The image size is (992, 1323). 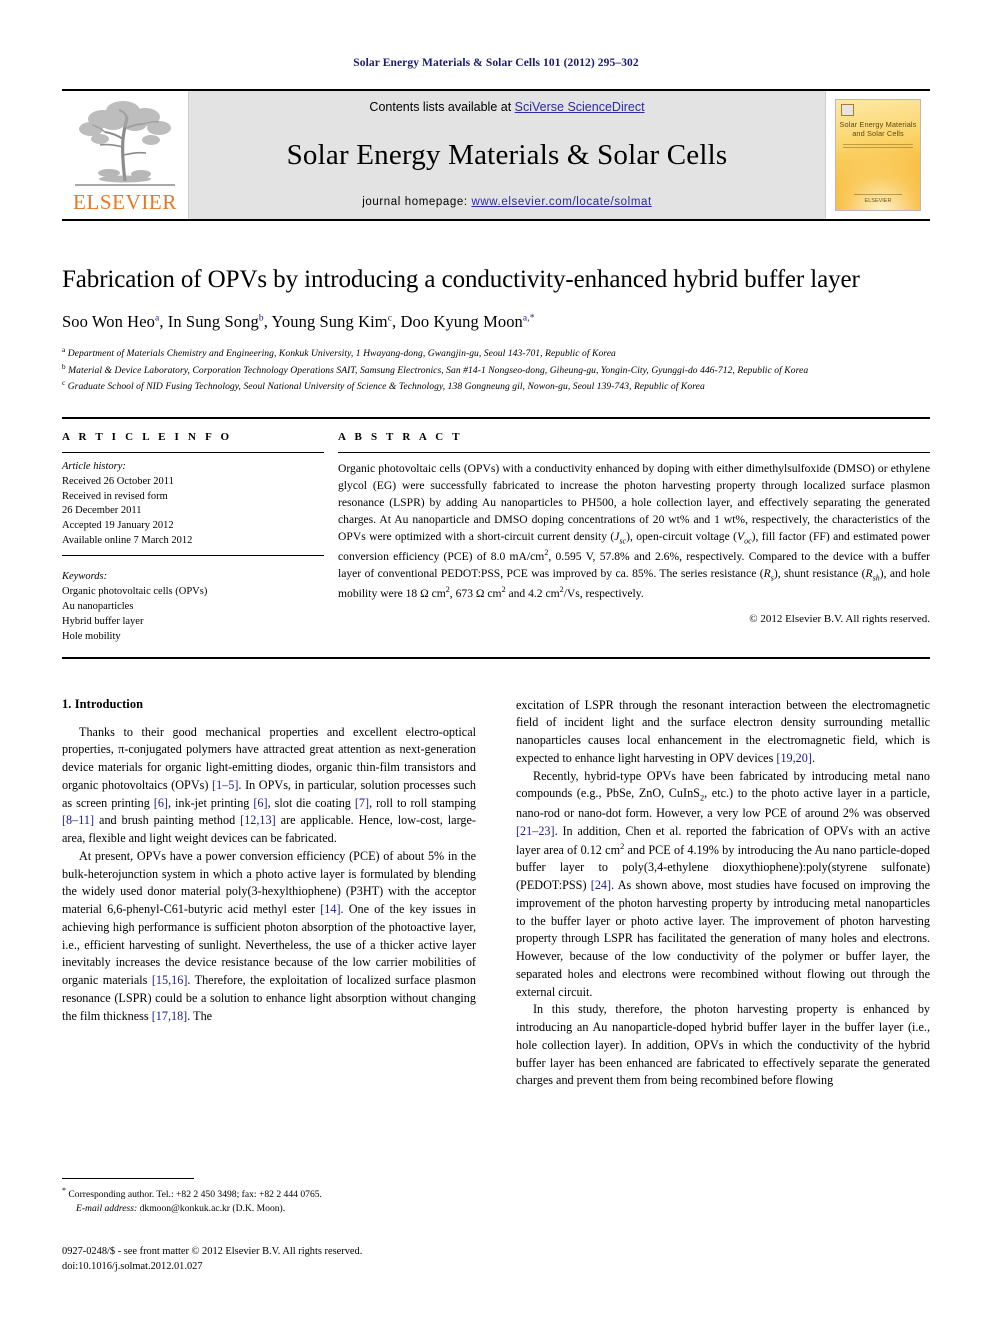 What do you see at coordinates (601, 885) in the screenshot?
I see `citation-reference: [24]` at bounding box center [601, 885].